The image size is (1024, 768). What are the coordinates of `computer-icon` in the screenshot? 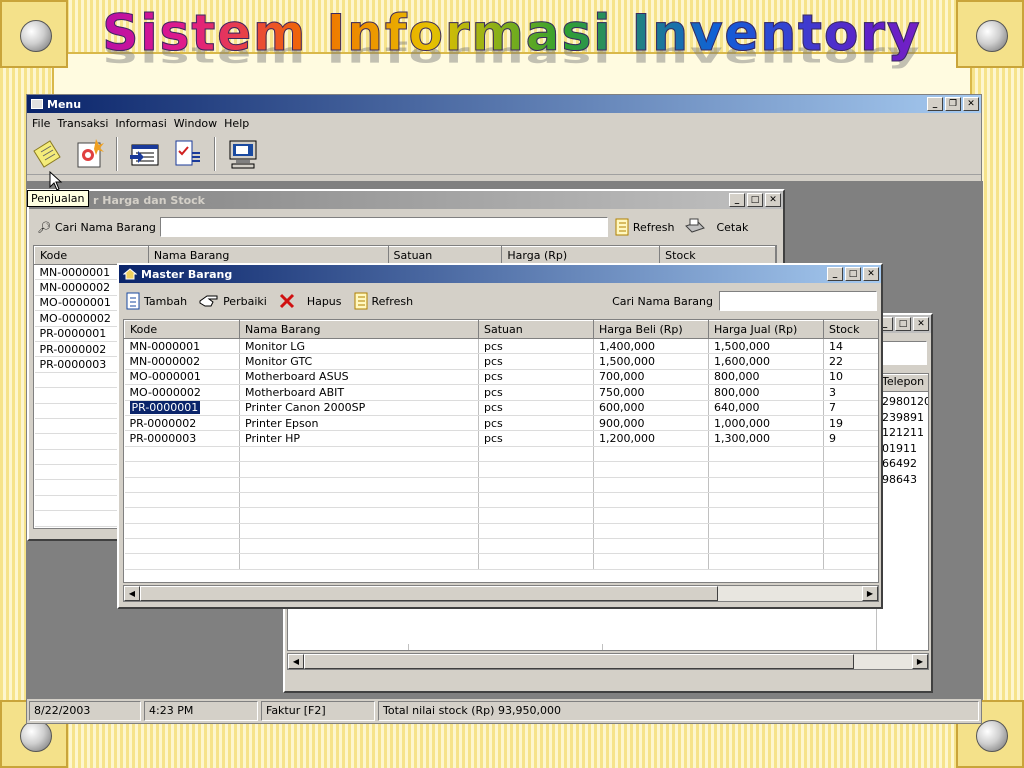 It's located at (243, 154).